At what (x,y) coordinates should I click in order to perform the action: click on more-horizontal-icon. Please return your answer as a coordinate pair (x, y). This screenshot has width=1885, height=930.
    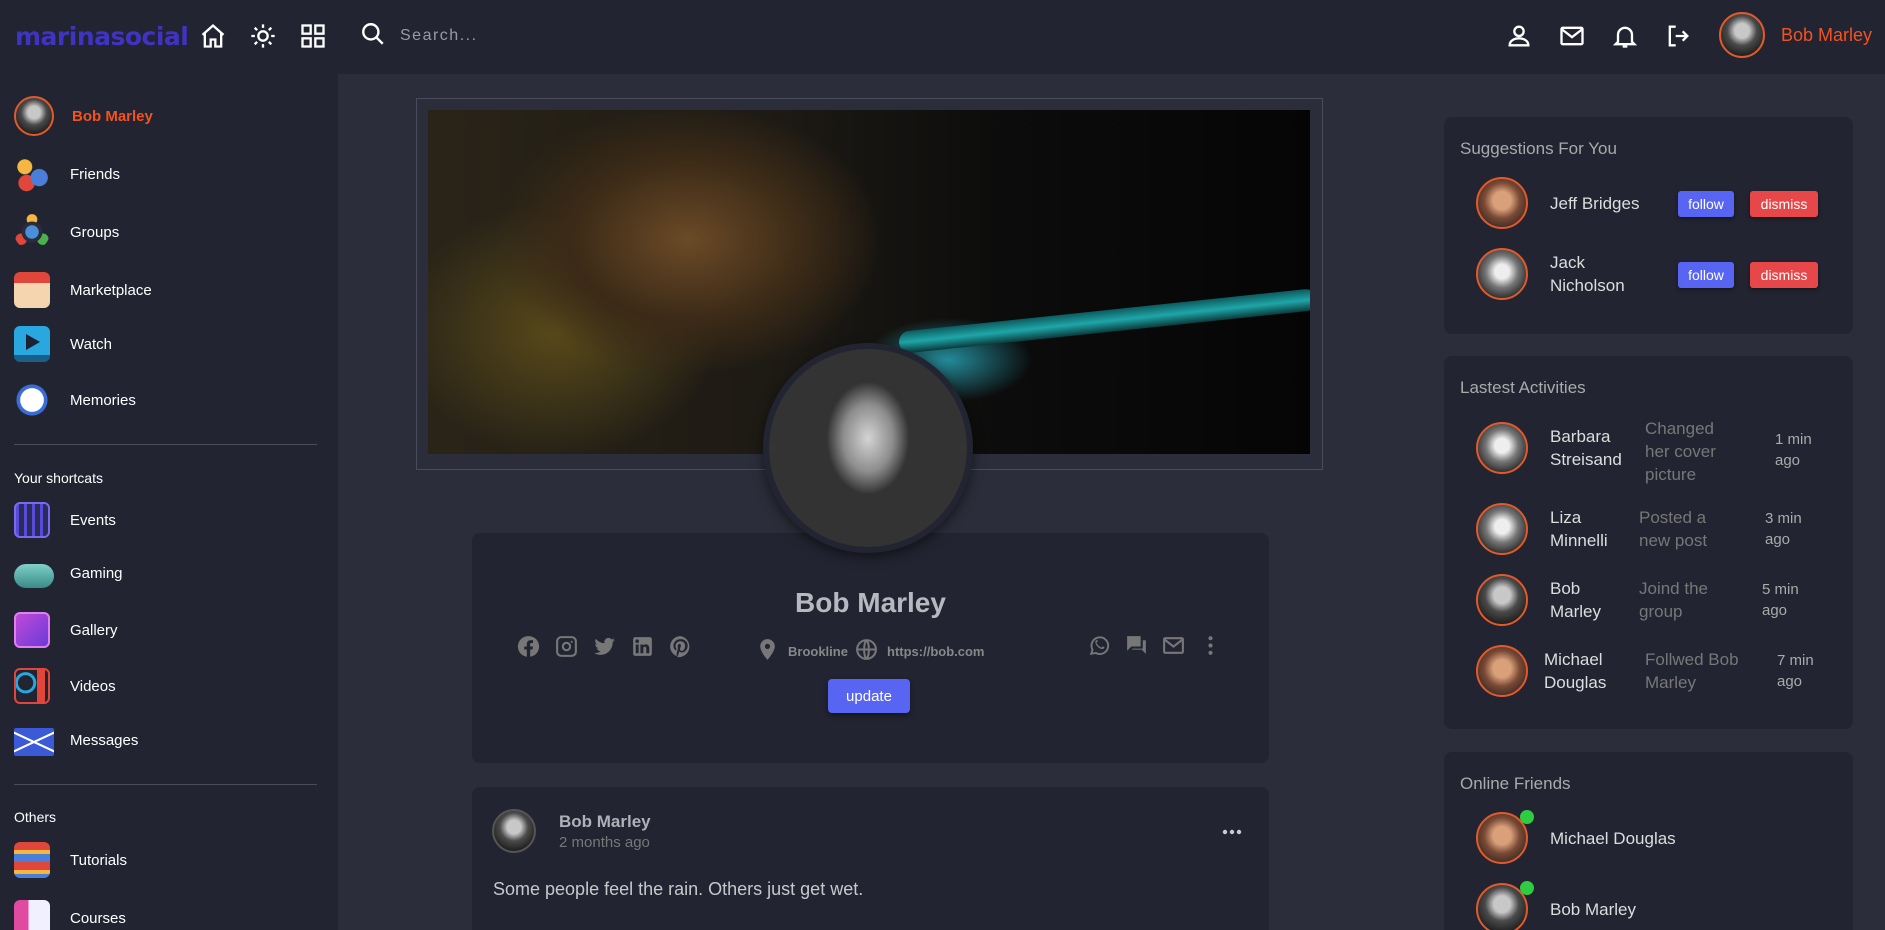
    Looking at the image, I should click on (1232, 828).